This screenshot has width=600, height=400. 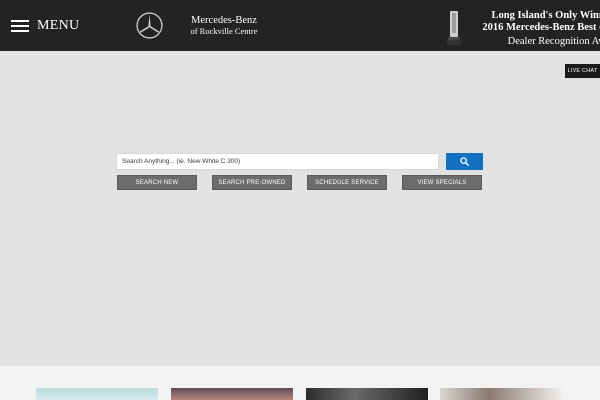 I want to click on search-input, so click(x=277, y=161).